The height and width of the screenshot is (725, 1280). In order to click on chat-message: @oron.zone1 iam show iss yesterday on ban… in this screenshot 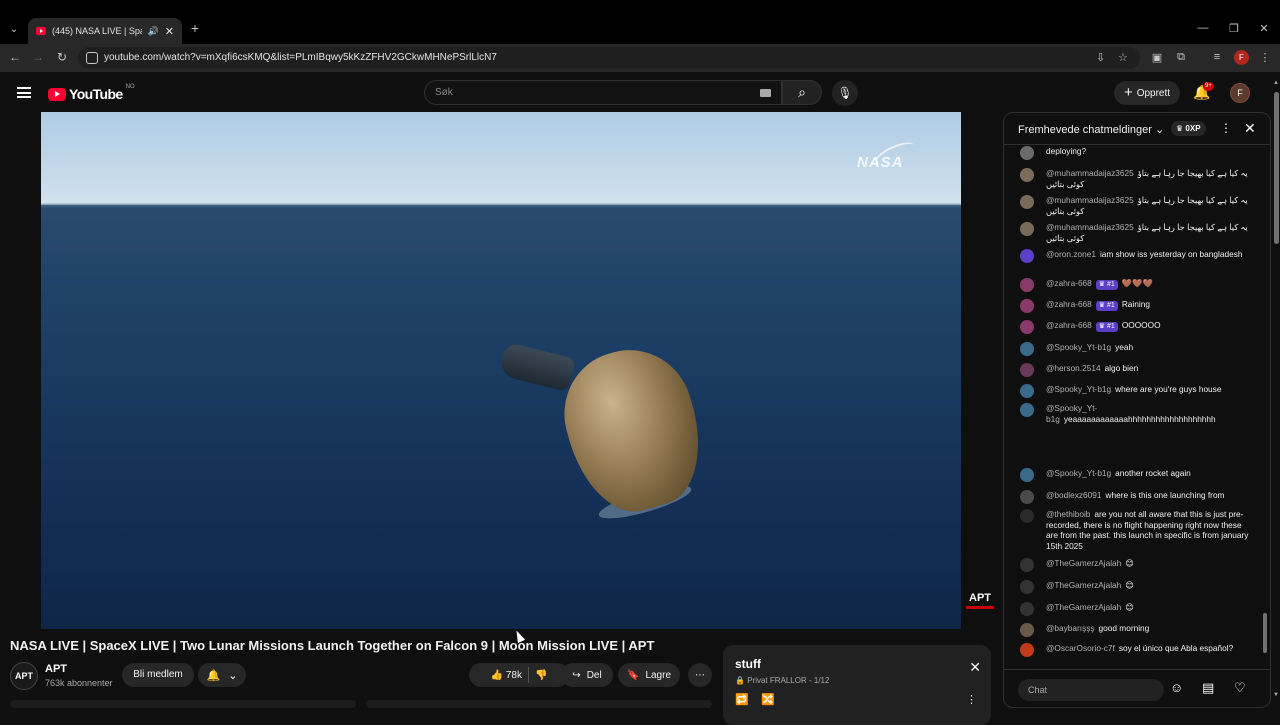, I will do `click(1134, 256)`.